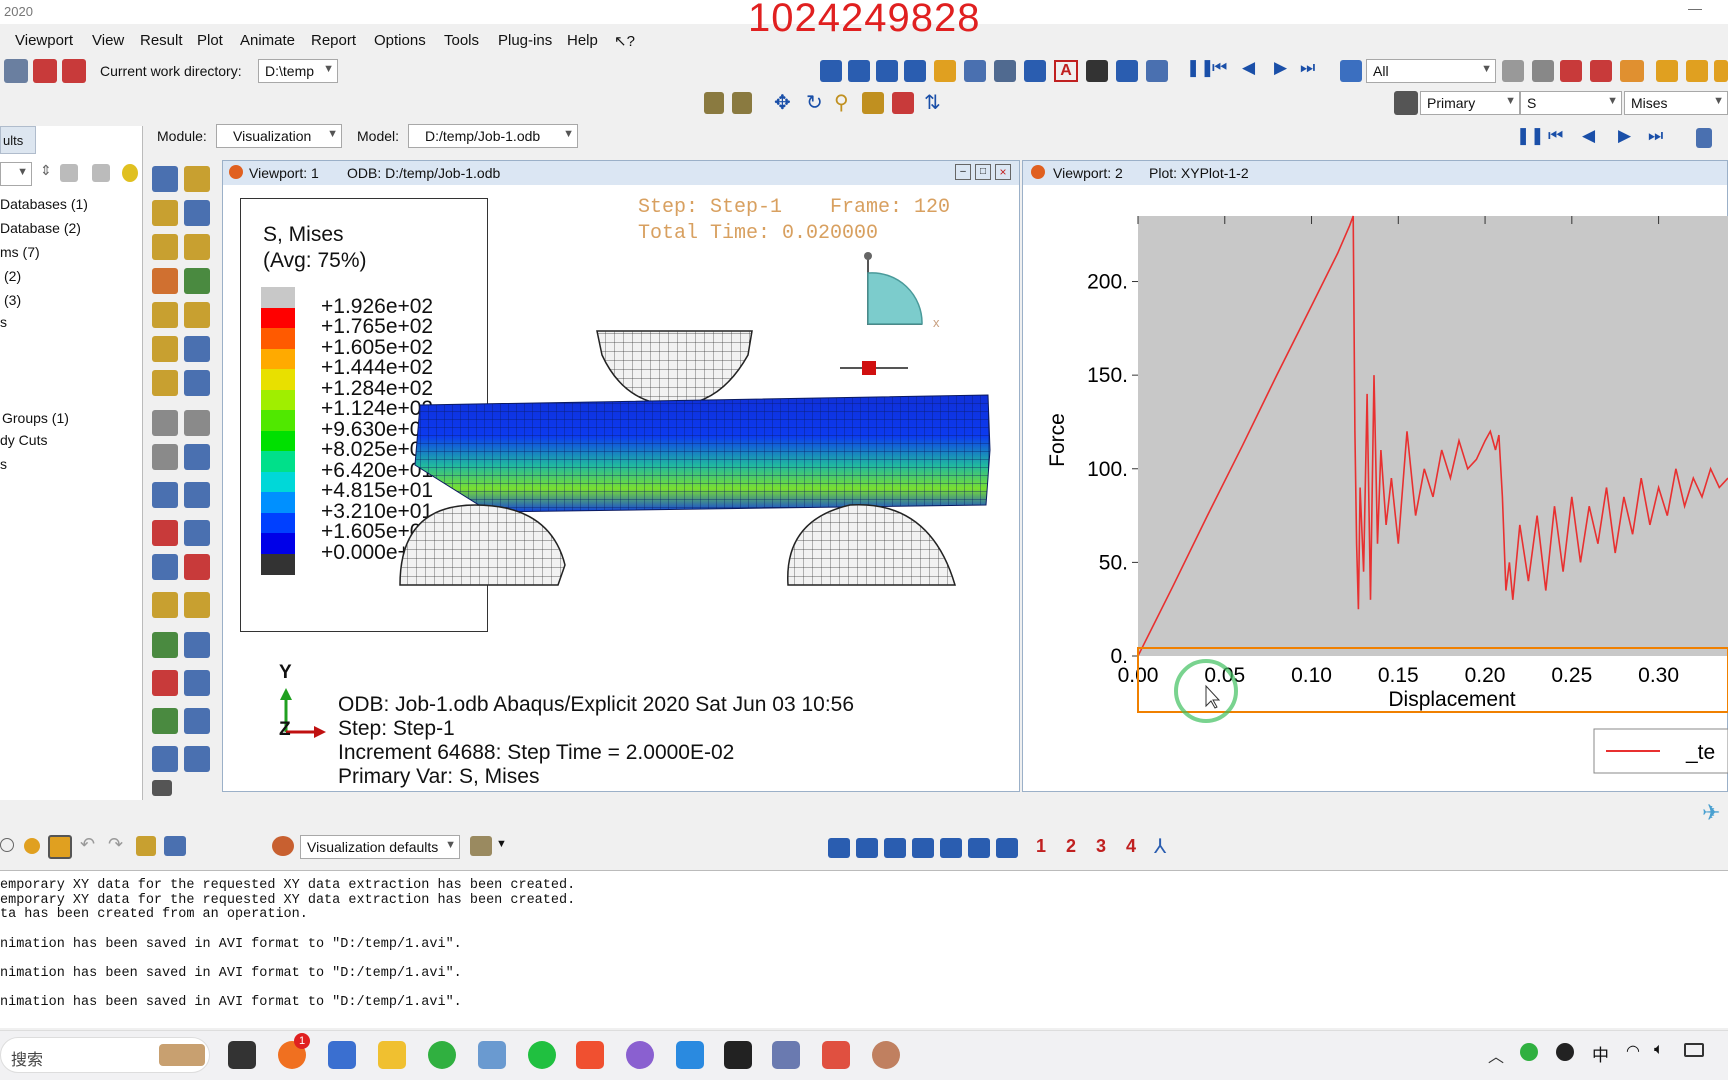  Describe the element at coordinates (690, 1055) in the screenshot. I see `app-blue-icon` at that location.